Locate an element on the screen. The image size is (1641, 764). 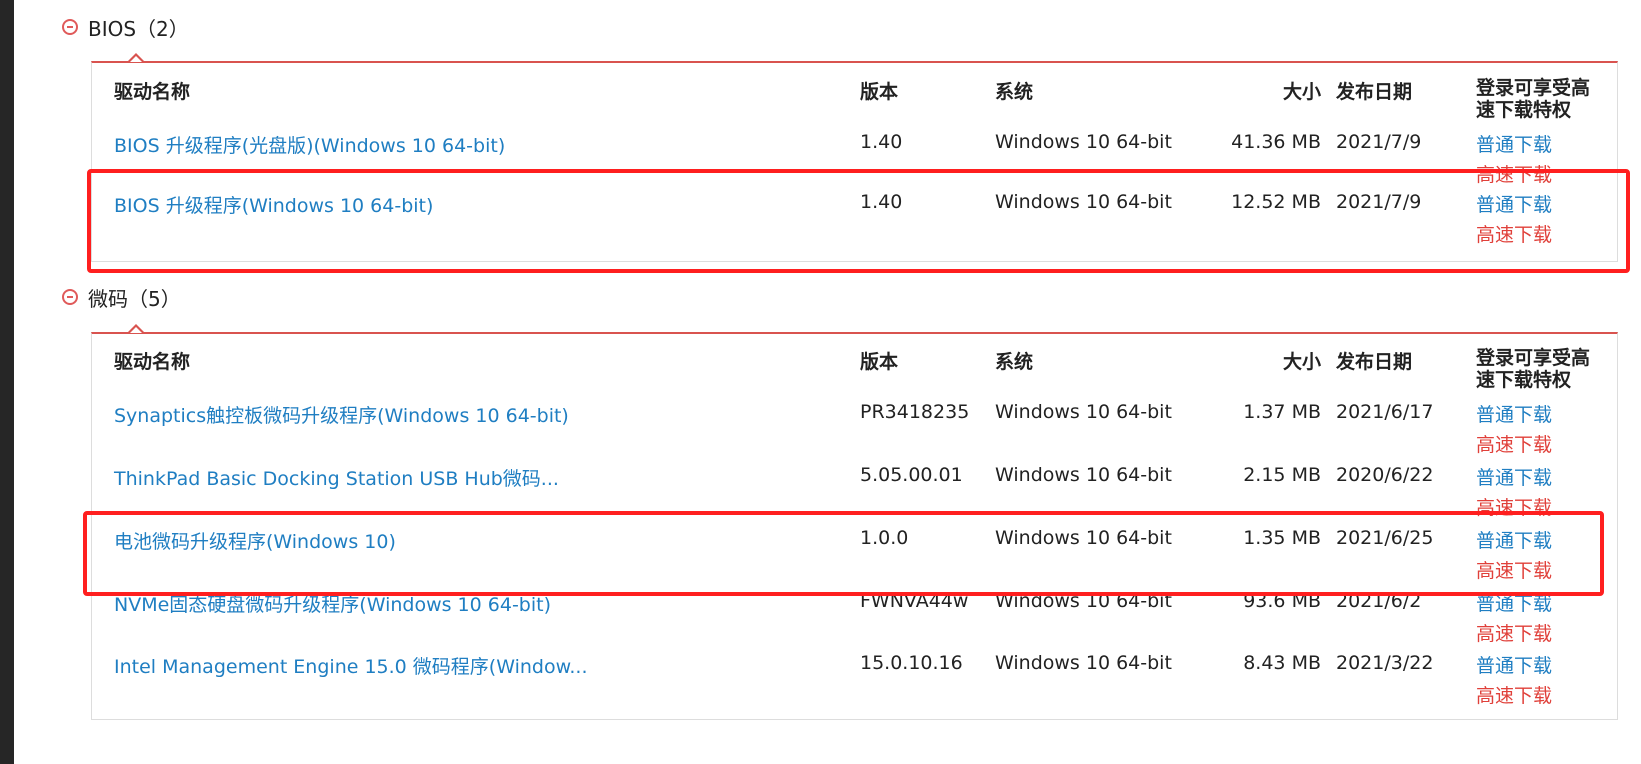
driver-size: 12.52 MB is located at coordinates (1276, 202).